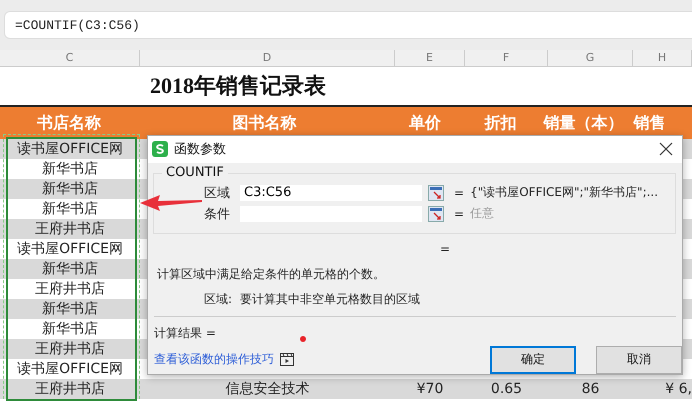  Describe the element at coordinates (200, 149) in the screenshot. I see `dialog-title: 函数参数` at that location.